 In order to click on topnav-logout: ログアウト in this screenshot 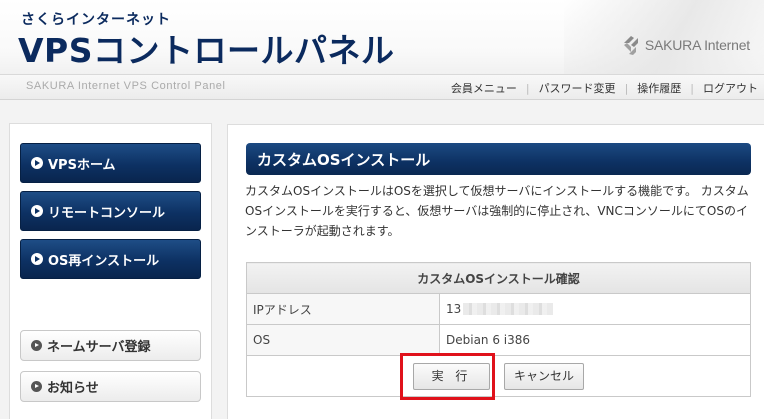, I will do `click(730, 88)`.